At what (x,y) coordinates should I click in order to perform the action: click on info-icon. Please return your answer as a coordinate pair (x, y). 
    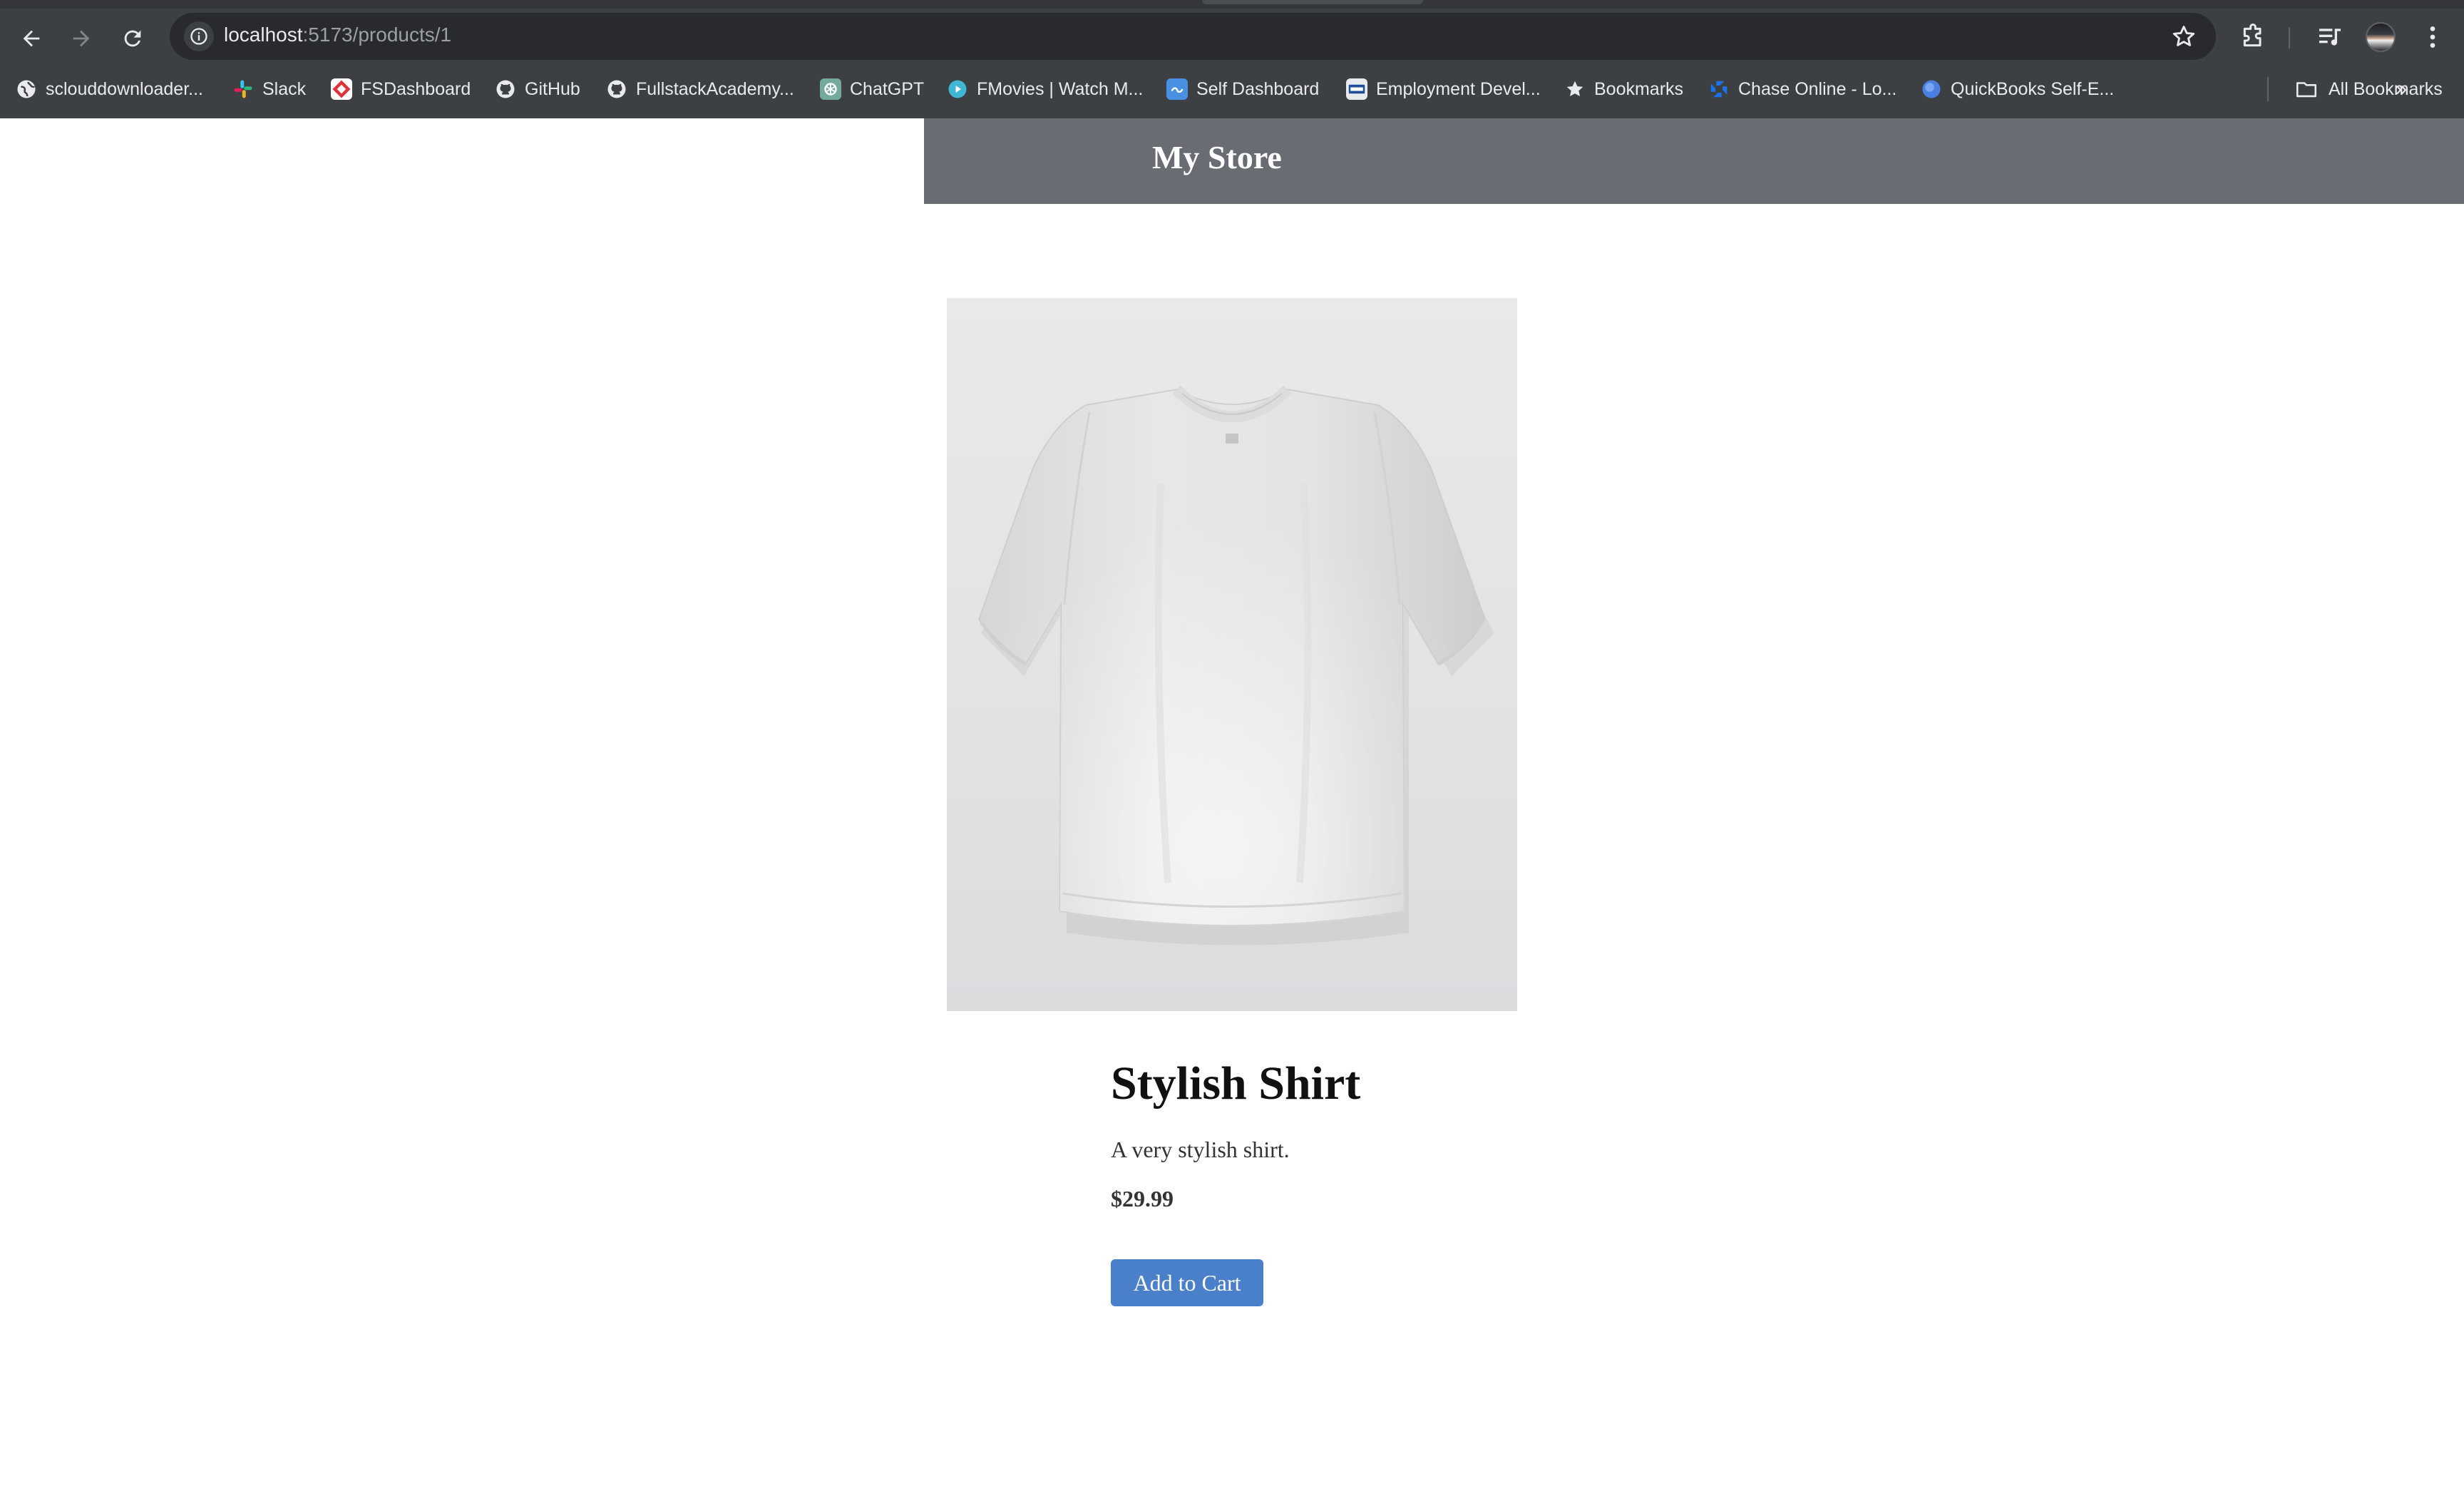
    Looking at the image, I should click on (198, 36).